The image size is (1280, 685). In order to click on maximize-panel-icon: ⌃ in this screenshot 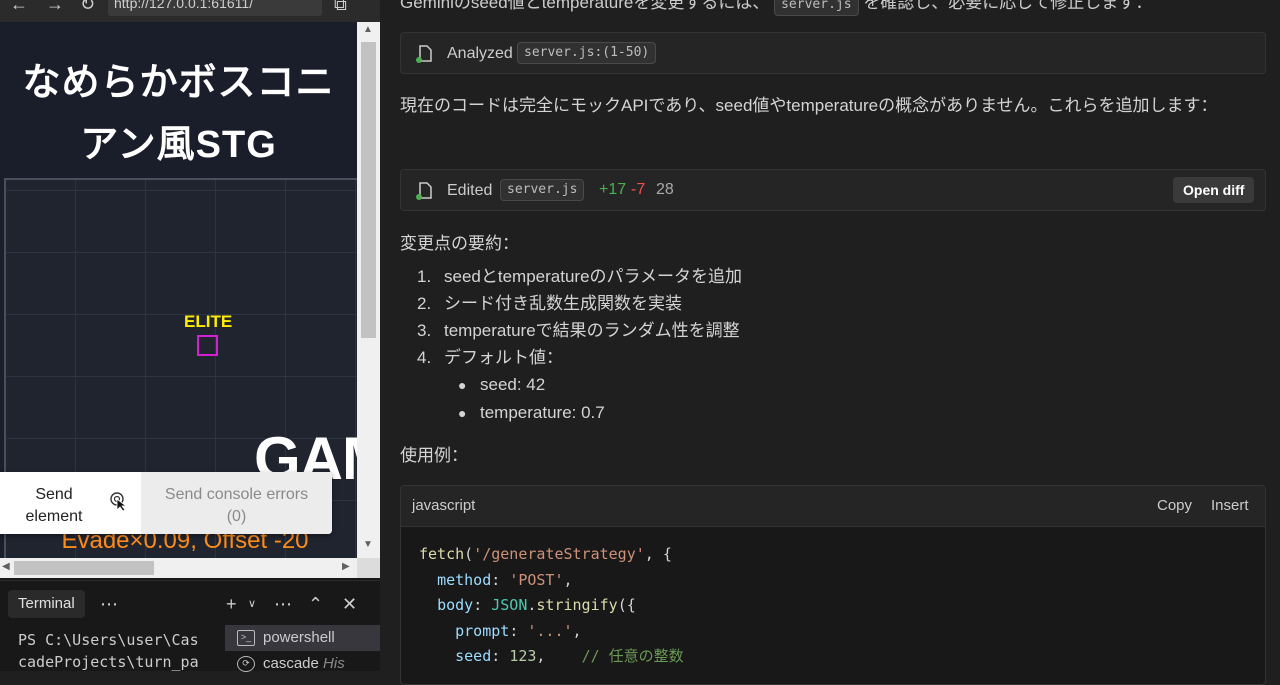, I will do `click(315, 604)`.